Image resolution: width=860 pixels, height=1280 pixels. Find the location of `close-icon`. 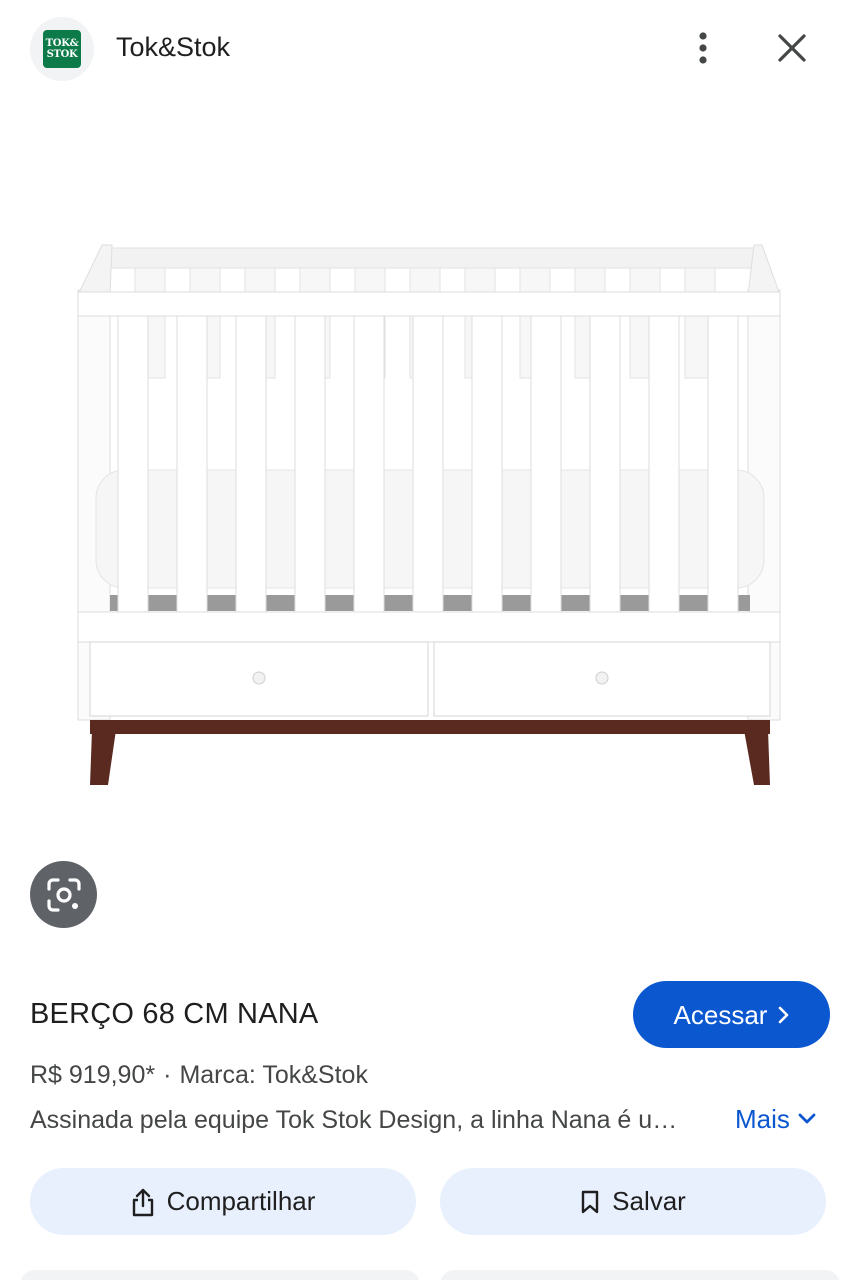

close-icon is located at coordinates (792, 48).